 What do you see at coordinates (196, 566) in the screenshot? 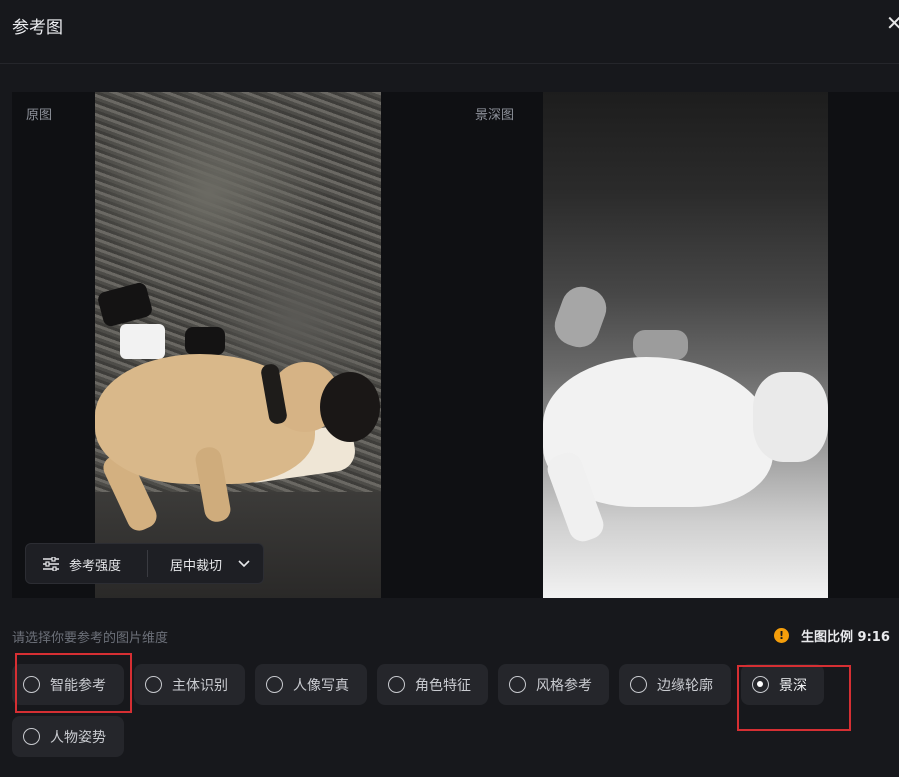
I see `crop-mode-label: 居中裁切` at bounding box center [196, 566].